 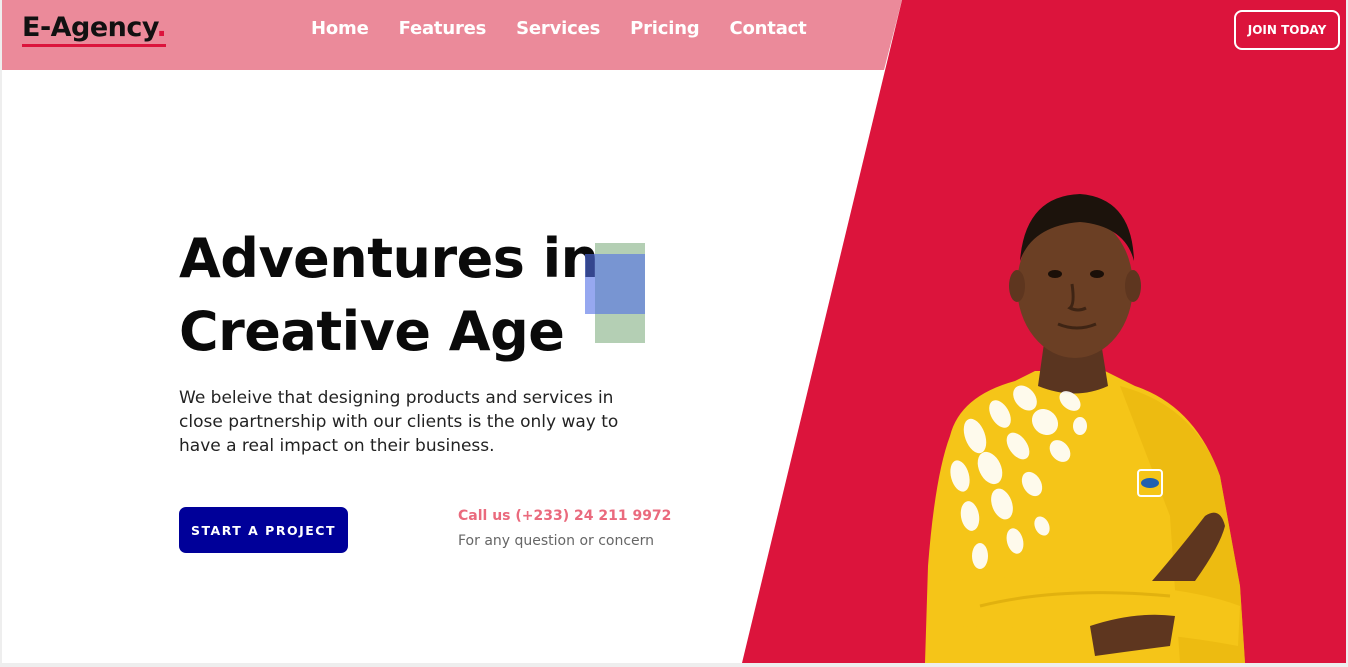 I want to click on call-us-phone: Call us (+233) 24 211 9972, so click(x=564, y=516).